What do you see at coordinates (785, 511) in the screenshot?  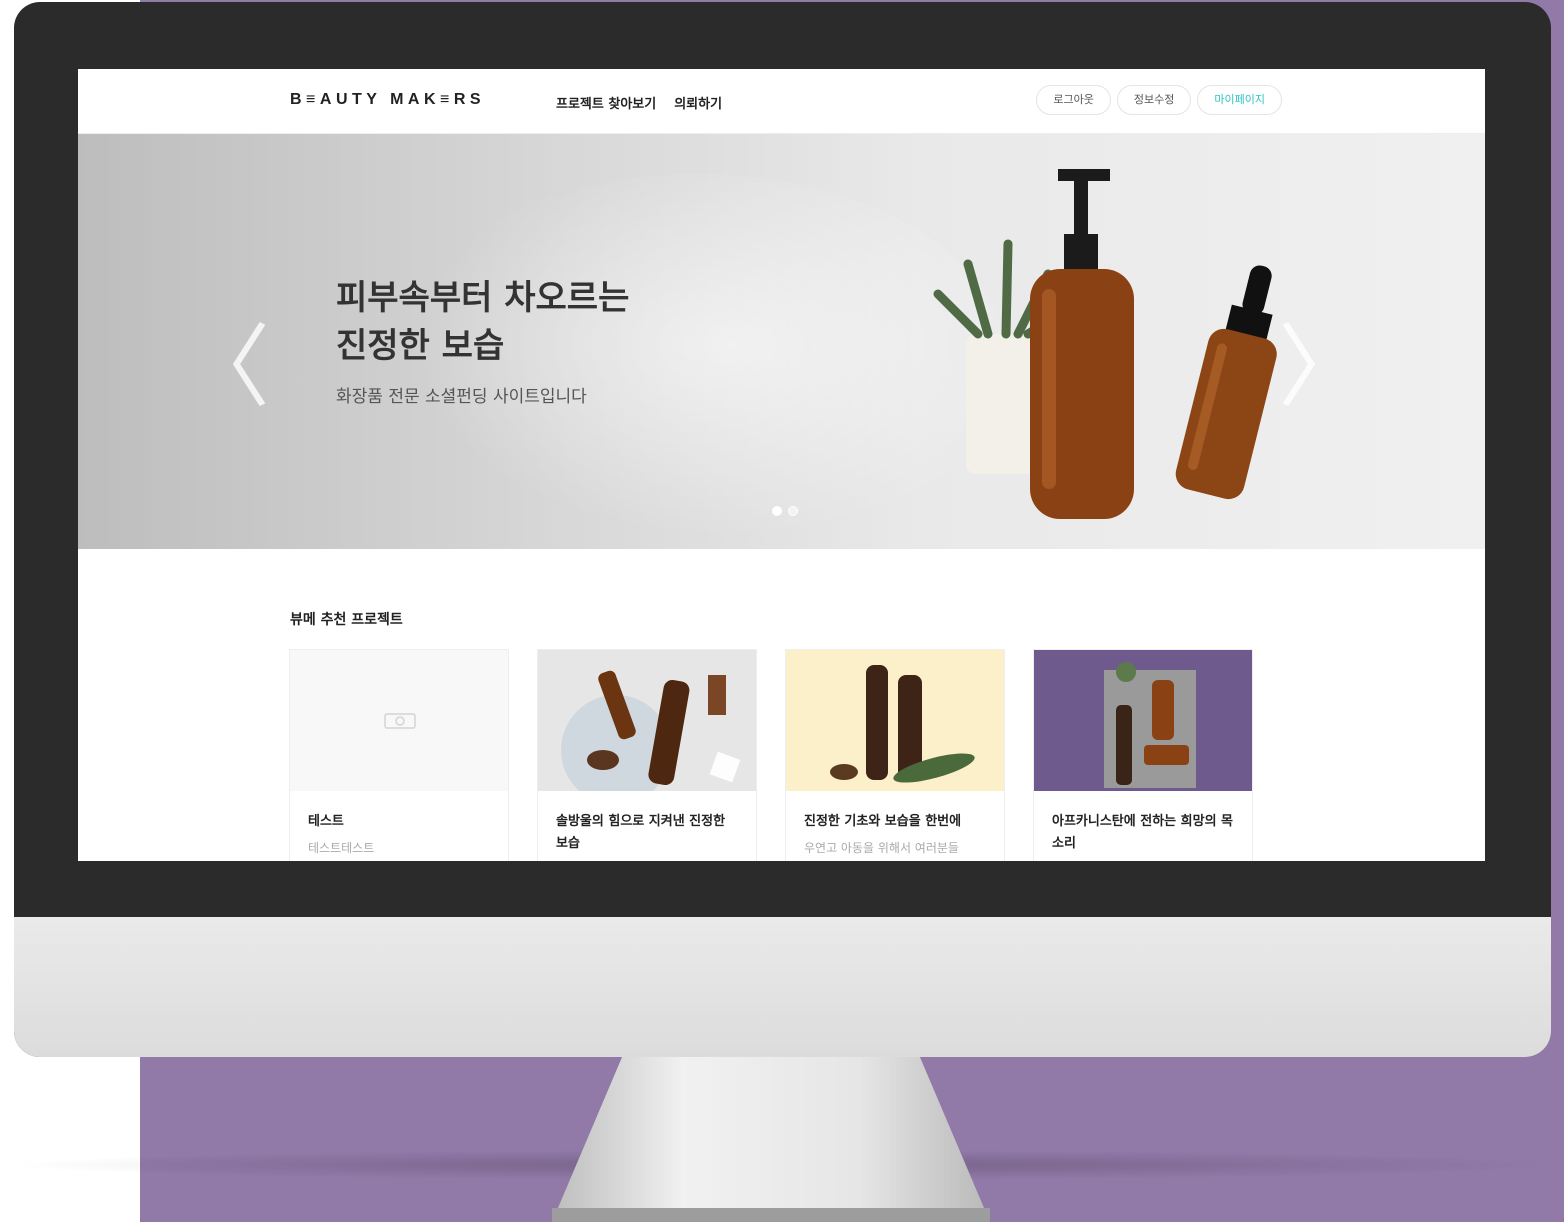 I see `slide-indicator` at bounding box center [785, 511].